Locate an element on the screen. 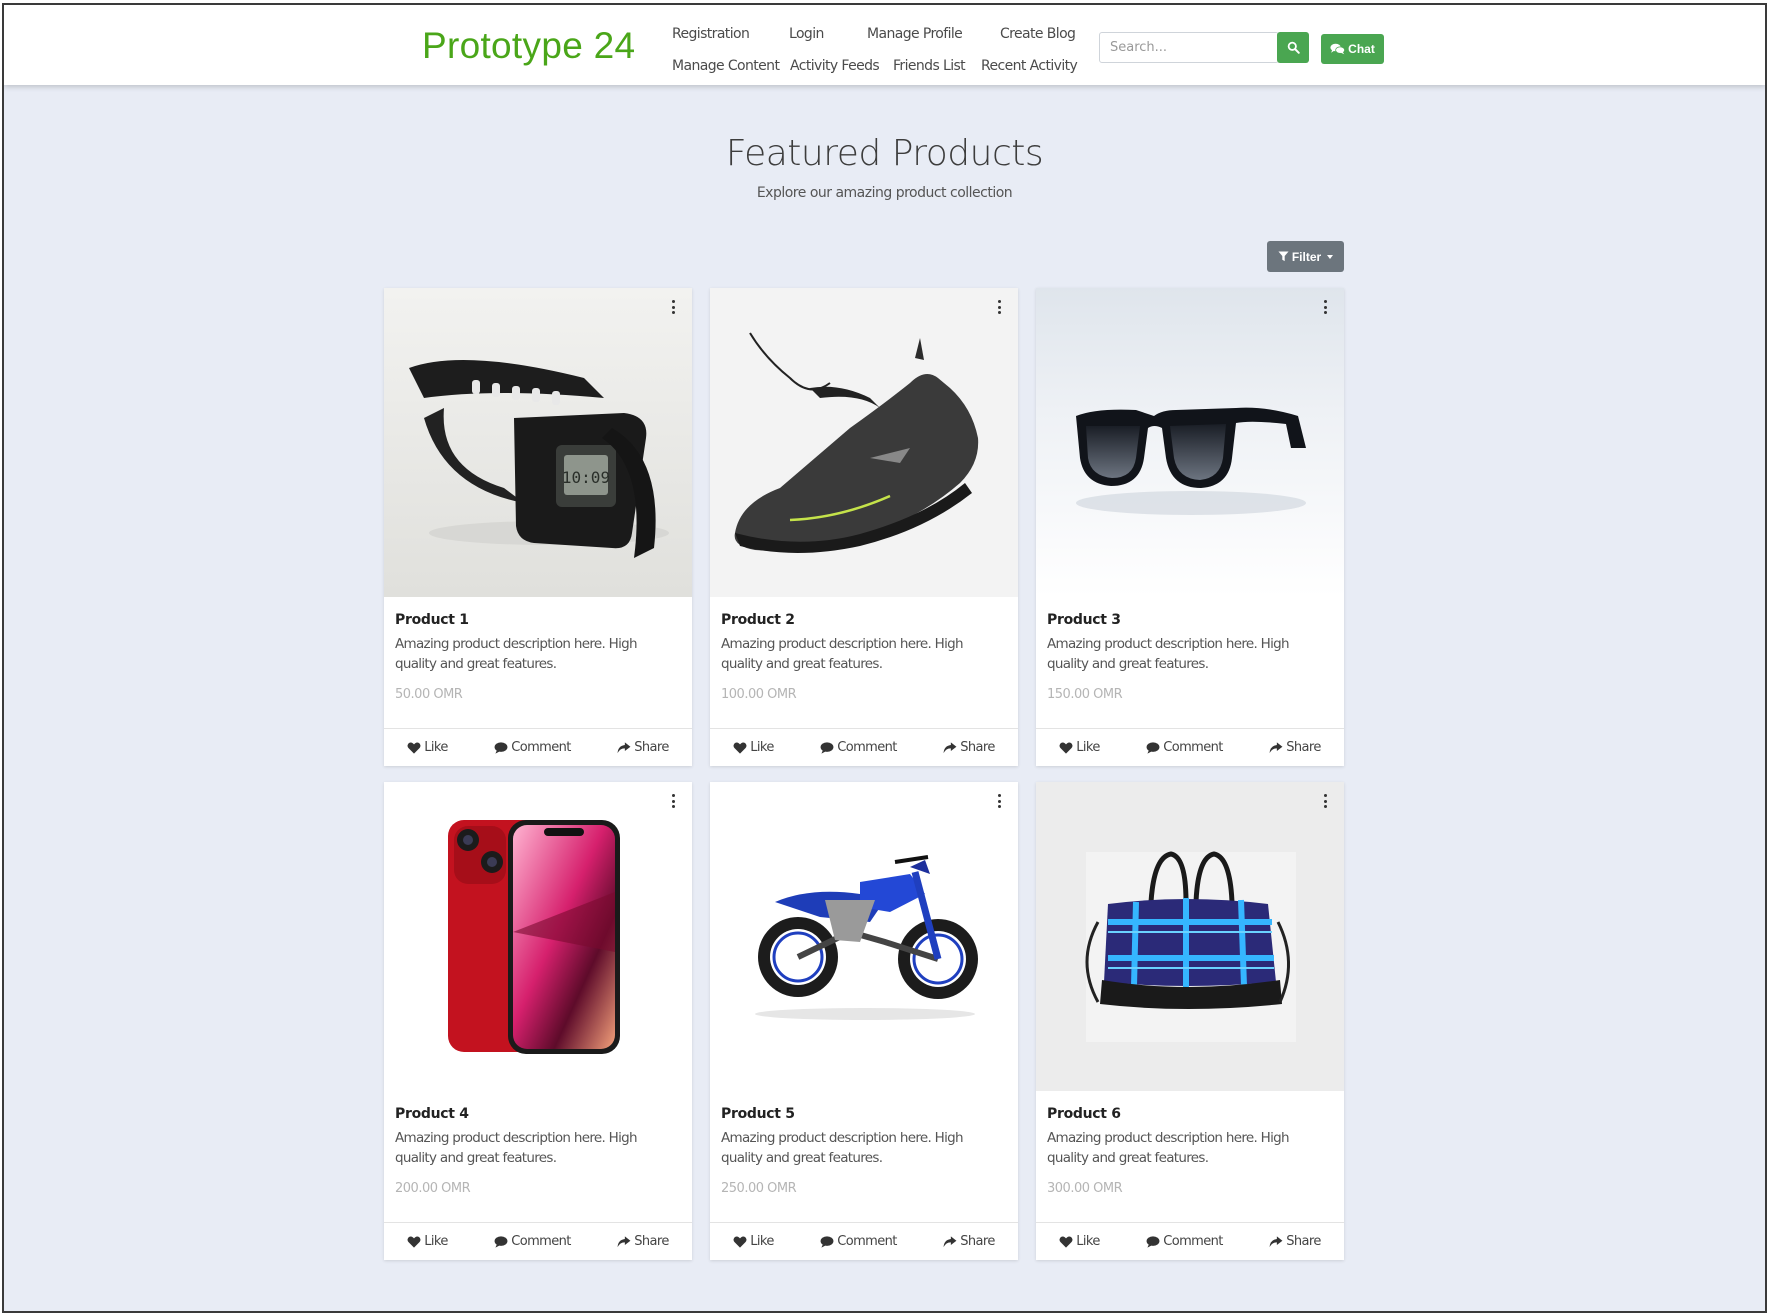  comments-icon is located at coordinates (1338, 49).